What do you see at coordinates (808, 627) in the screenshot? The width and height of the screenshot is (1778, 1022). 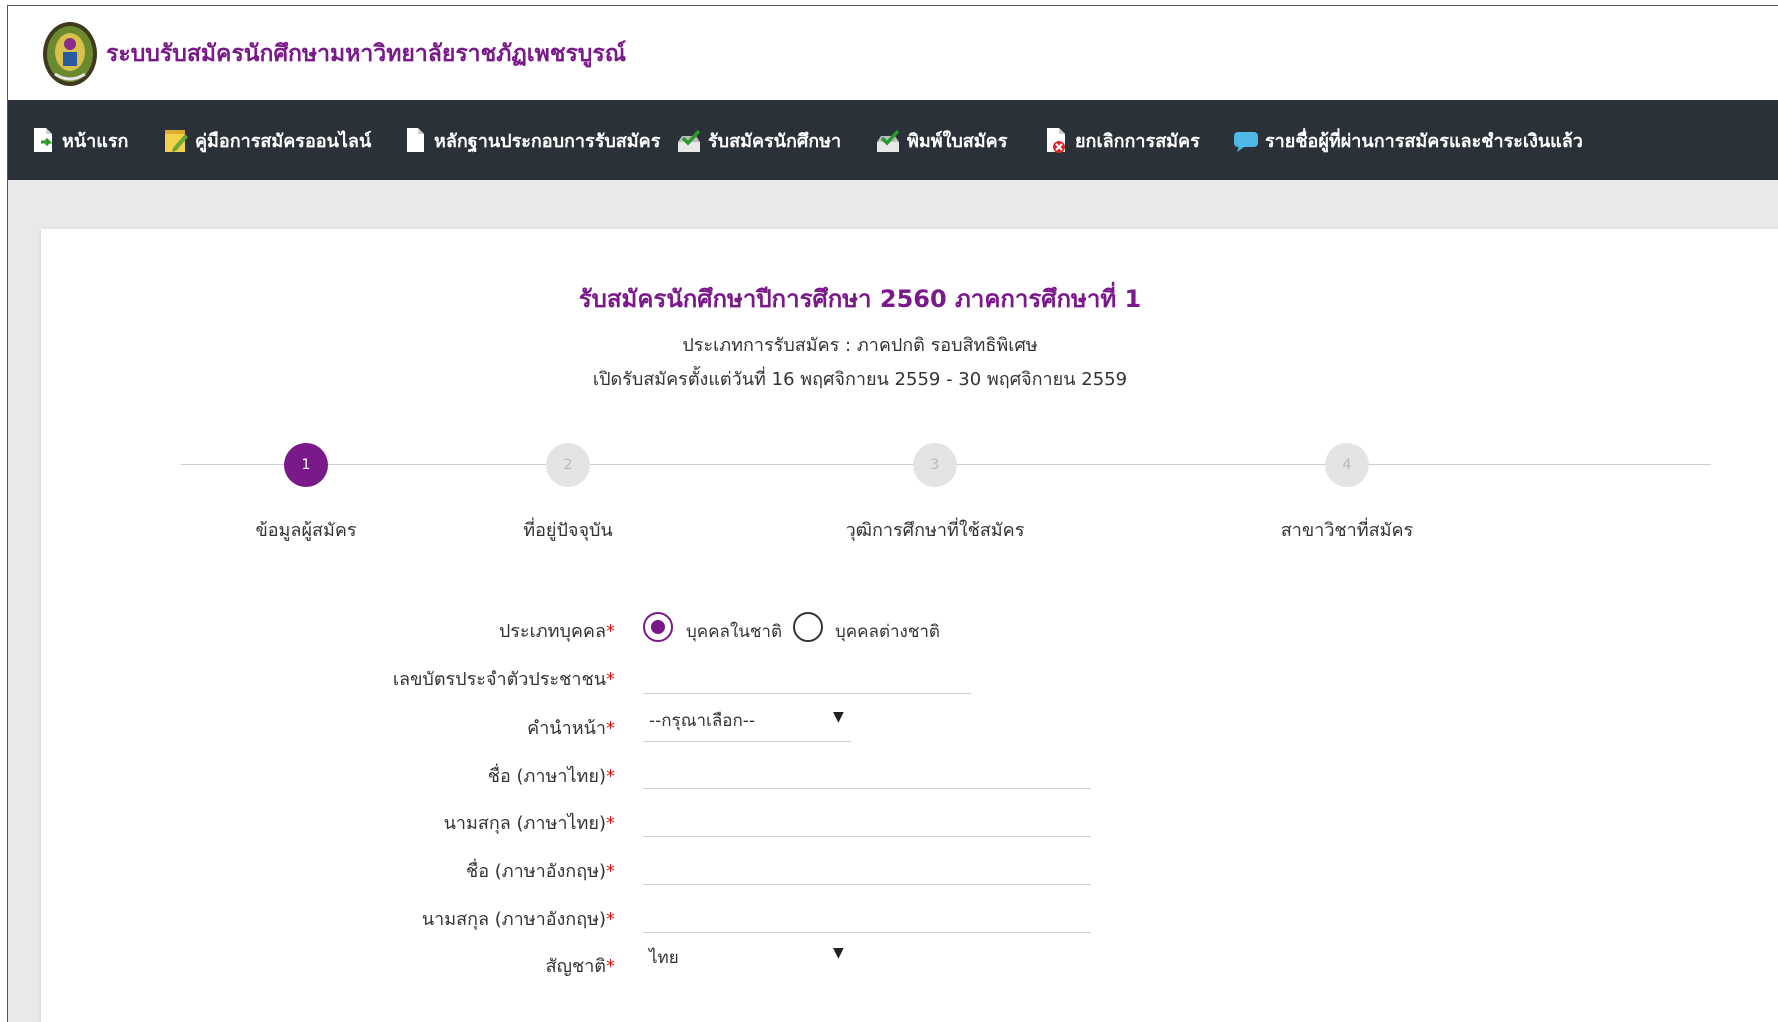 I see `radio-foreign` at bounding box center [808, 627].